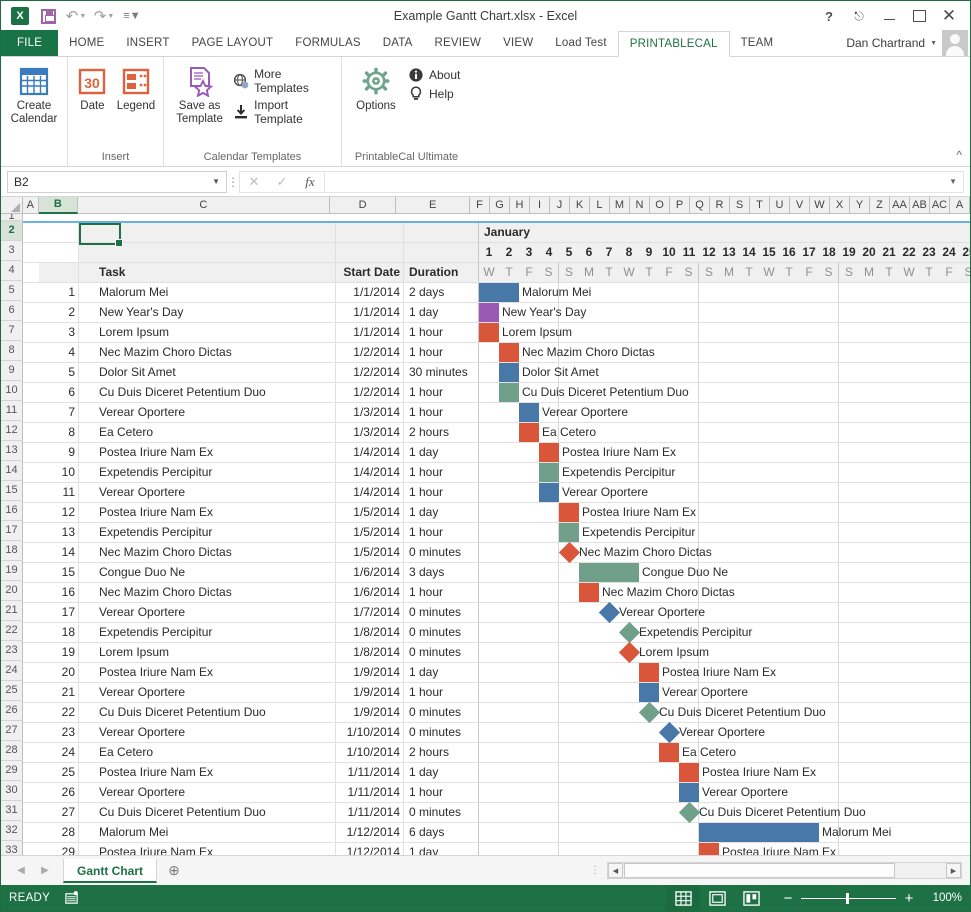  What do you see at coordinates (207, 633) in the screenshot?
I see `cell-task-name: Expetendis Percipitur` at bounding box center [207, 633].